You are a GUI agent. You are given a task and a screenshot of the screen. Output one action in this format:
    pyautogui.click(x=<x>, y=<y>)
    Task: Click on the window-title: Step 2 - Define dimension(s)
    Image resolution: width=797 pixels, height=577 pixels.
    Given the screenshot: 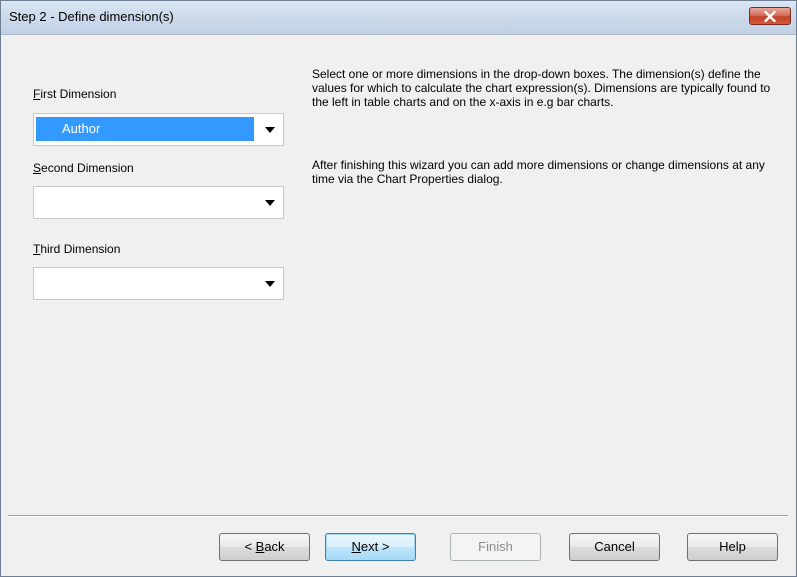 What is the action you would take?
    pyautogui.click(x=91, y=16)
    